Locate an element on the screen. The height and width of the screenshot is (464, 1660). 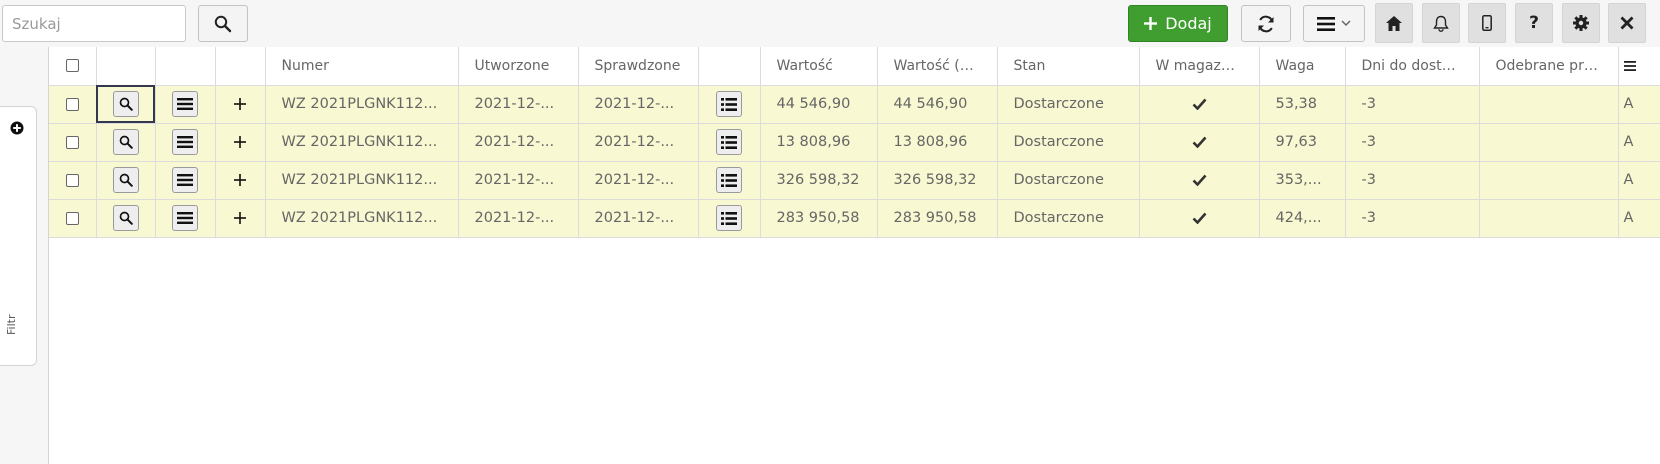
settings-button is located at coordinates (1581, 23).